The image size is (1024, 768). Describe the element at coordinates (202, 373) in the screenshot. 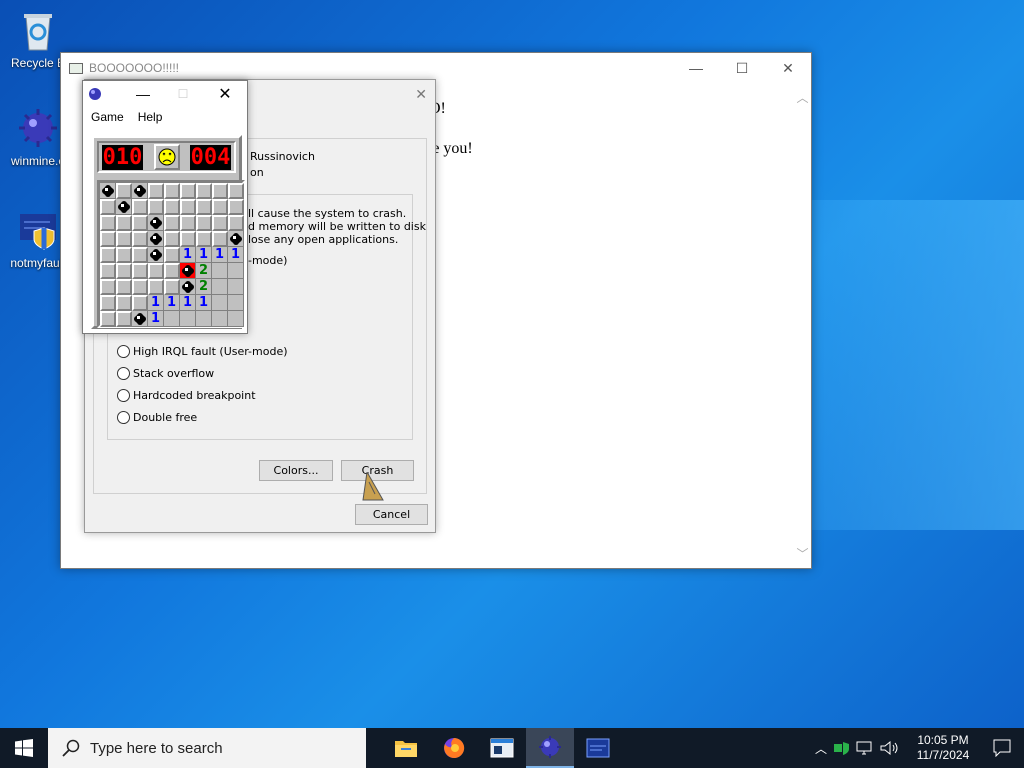

I see `option-stack-overflow: Stack overflow` at that location.